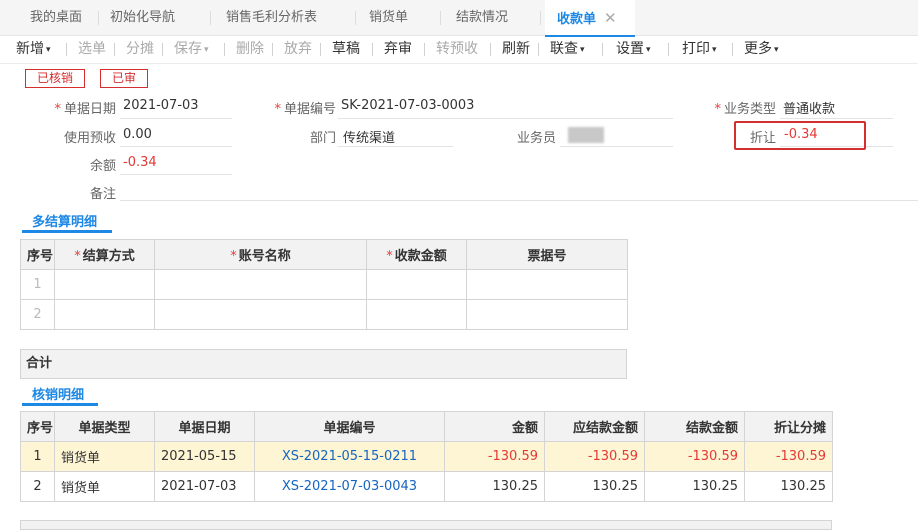 This screenshot has width=918, height=530. What do you see at coordinates (60, 404) in the screenshot?
I see `section-title-underline` at bounding box center [60, 404].